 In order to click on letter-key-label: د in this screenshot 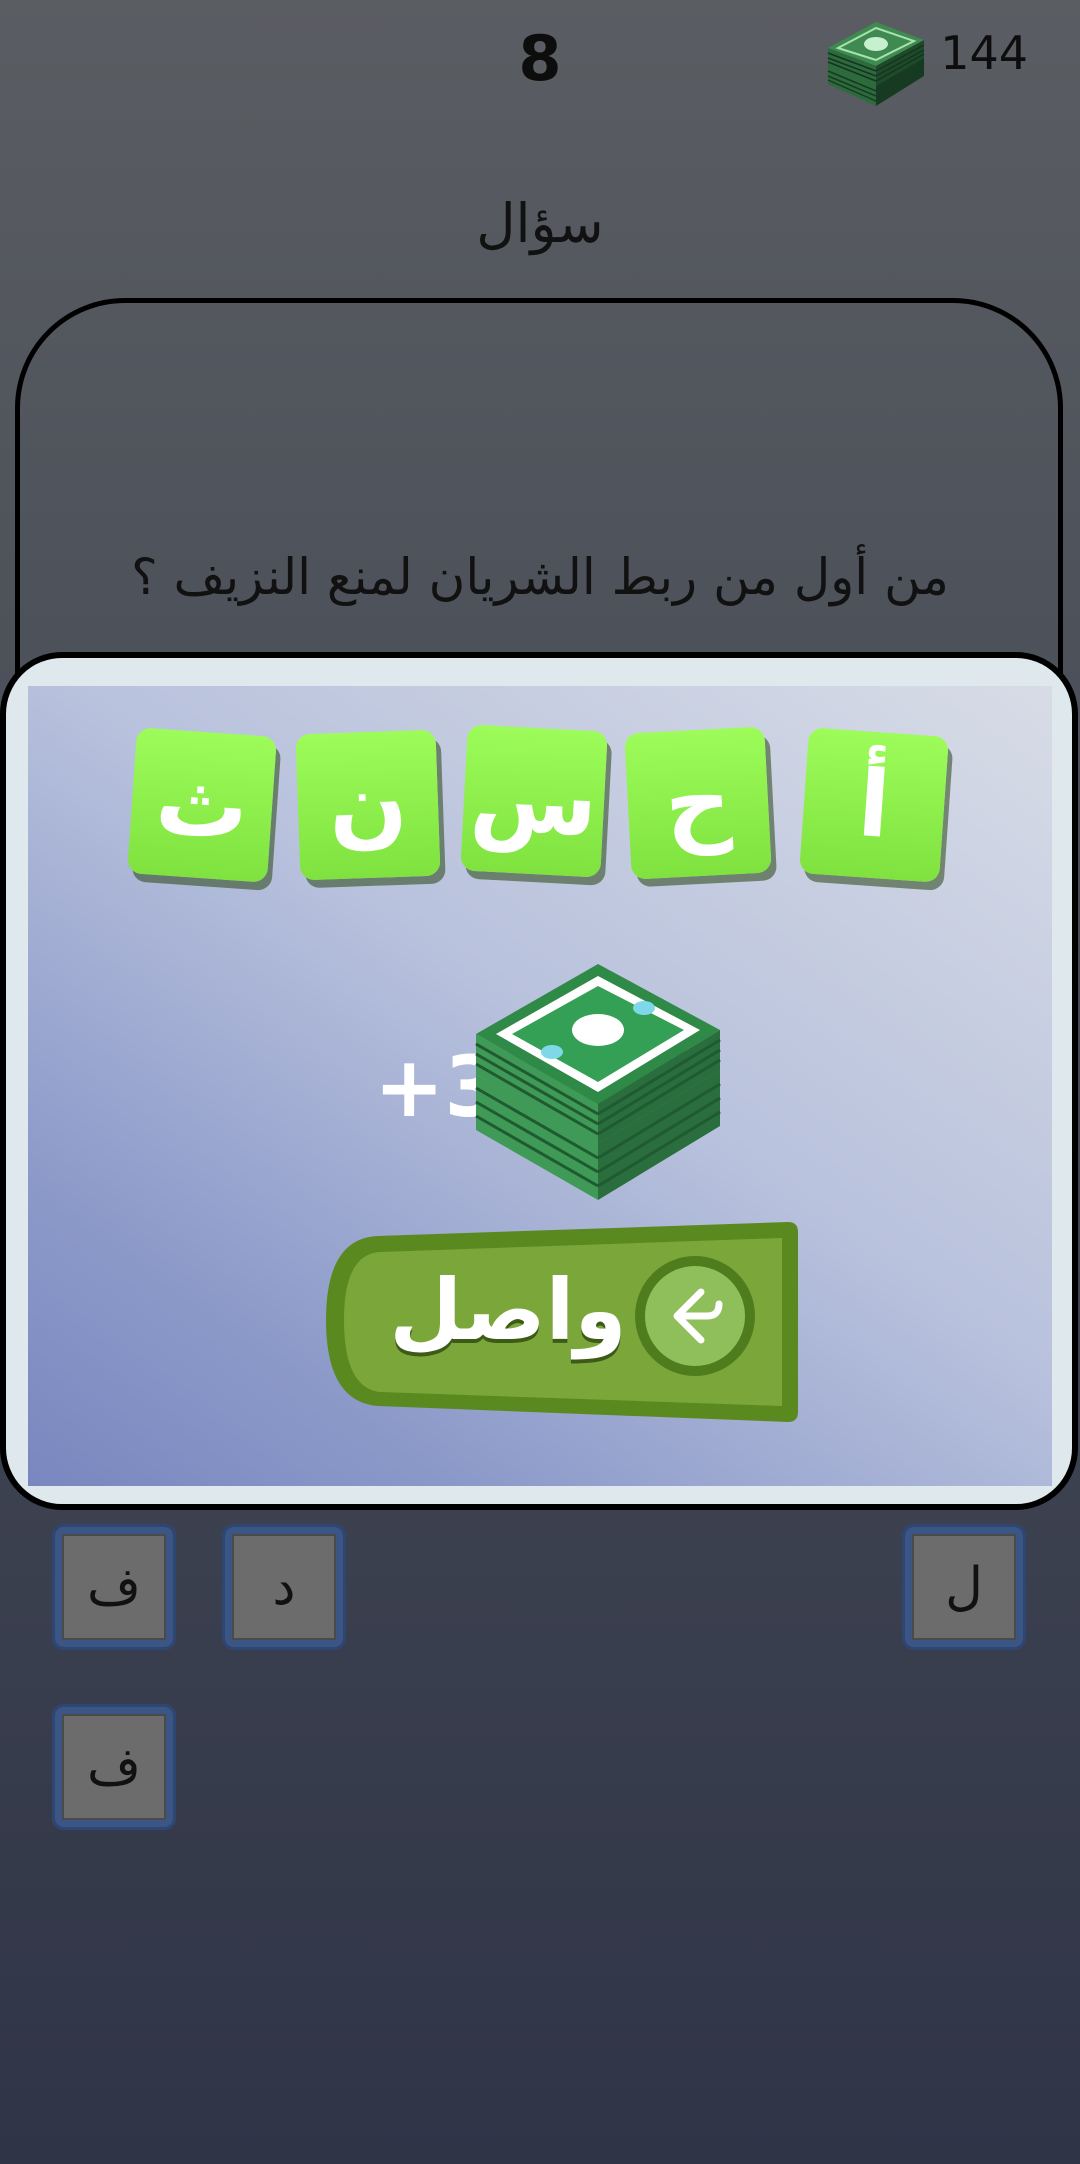, I will do `click(284, 1587)`.